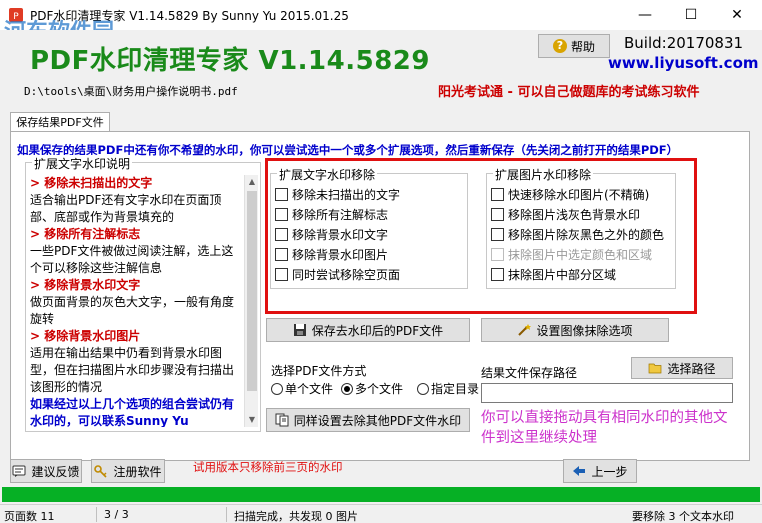 The height and width of the screenshot is (523, 762). Describe the element at coordinates (340, 255) in the screenshot. I see `text-removal-option-label: 移除背景水印图片` at that location.